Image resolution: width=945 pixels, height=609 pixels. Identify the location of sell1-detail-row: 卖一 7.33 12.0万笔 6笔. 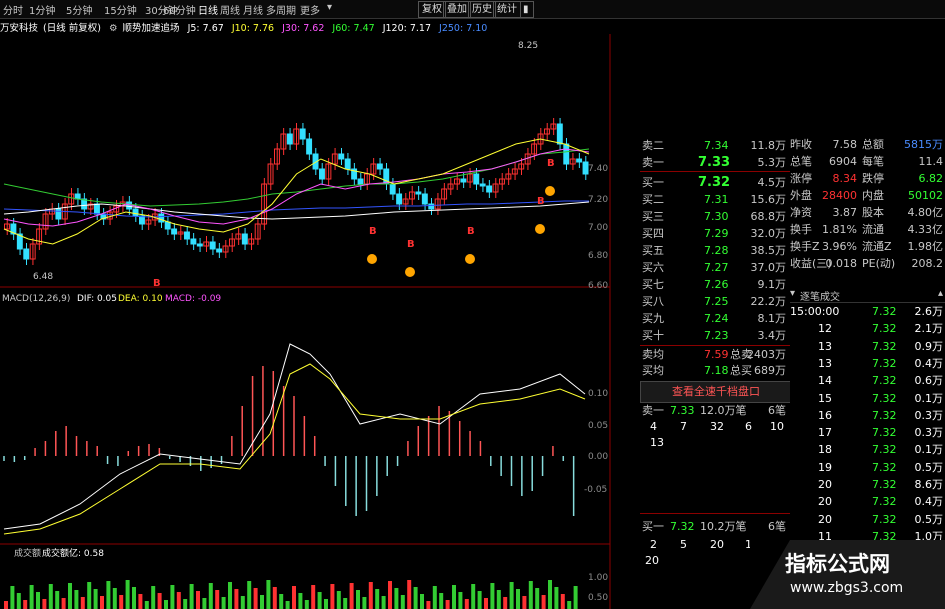
(714, 410).